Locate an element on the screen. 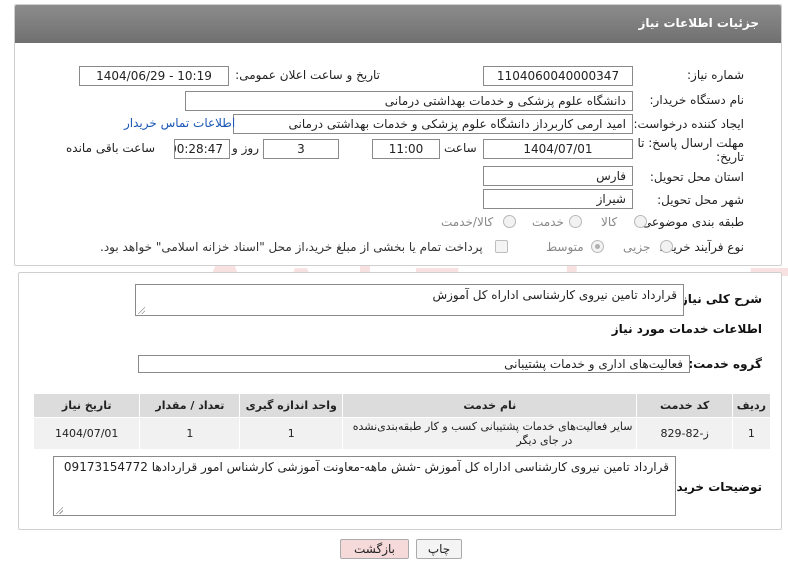  deadline-date-label: تاریخ: is located at coordinates (730, 157).